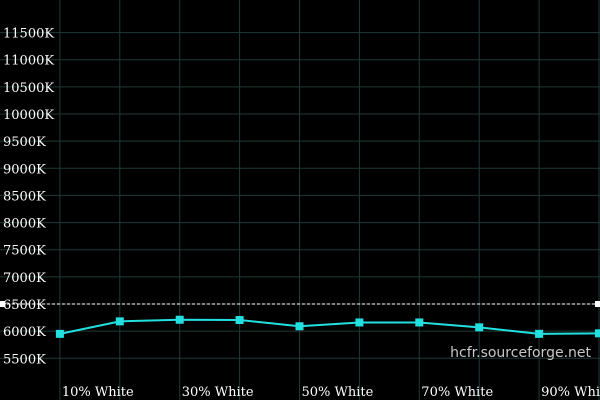 The image size is (600, 400). What do you see at coordinates (28, 34) in the screenshot?
I see `y-tick-label: 11500K` at bounding box center [28, 34].